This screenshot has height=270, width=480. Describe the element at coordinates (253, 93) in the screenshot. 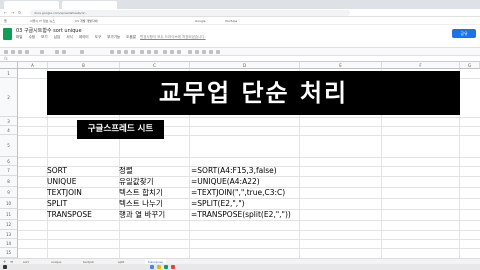

I see `title-banner: 교무업 단순 처리` at that location.